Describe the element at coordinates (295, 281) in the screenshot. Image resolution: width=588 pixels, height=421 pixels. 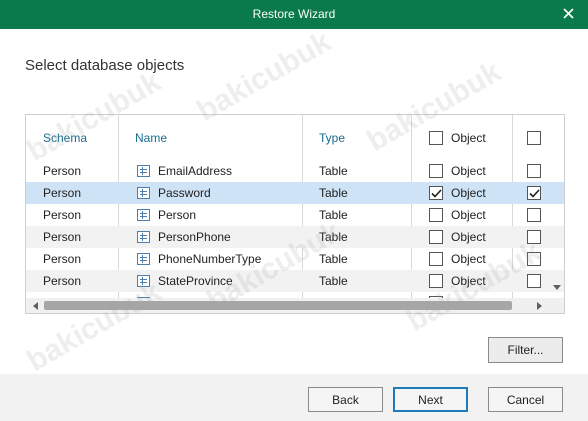
I see `table-row: Person StateProvince Table Object` at that location.